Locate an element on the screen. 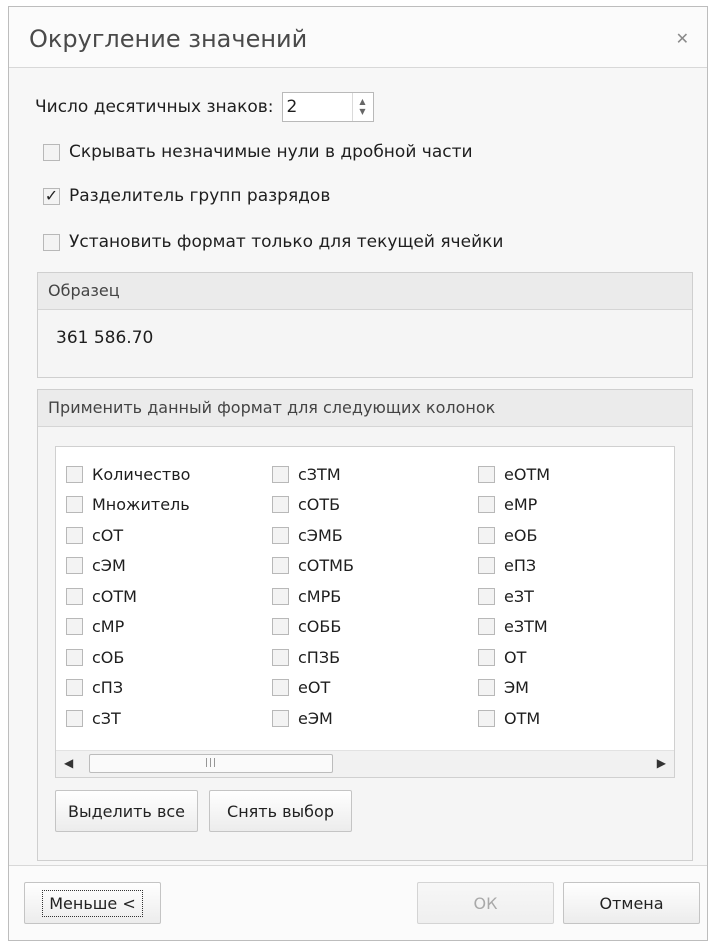  list-item: сМР is located at coordinates (128, 627).